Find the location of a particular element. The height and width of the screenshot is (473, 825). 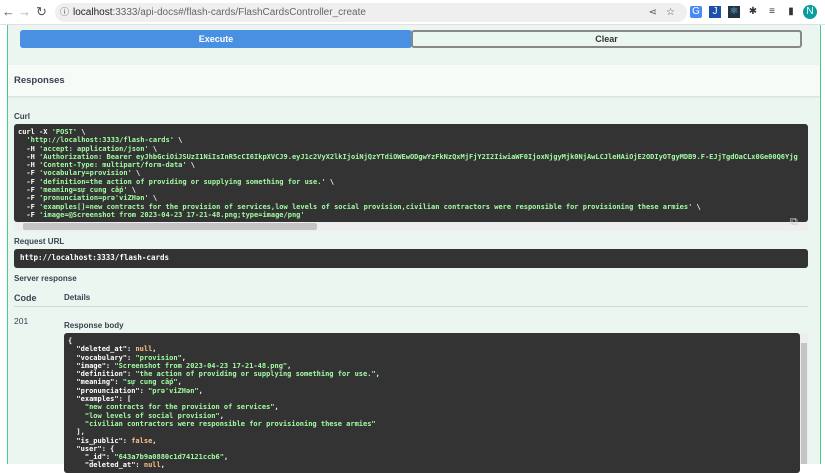

url-host: localhost is located at coordinates (93, 12).